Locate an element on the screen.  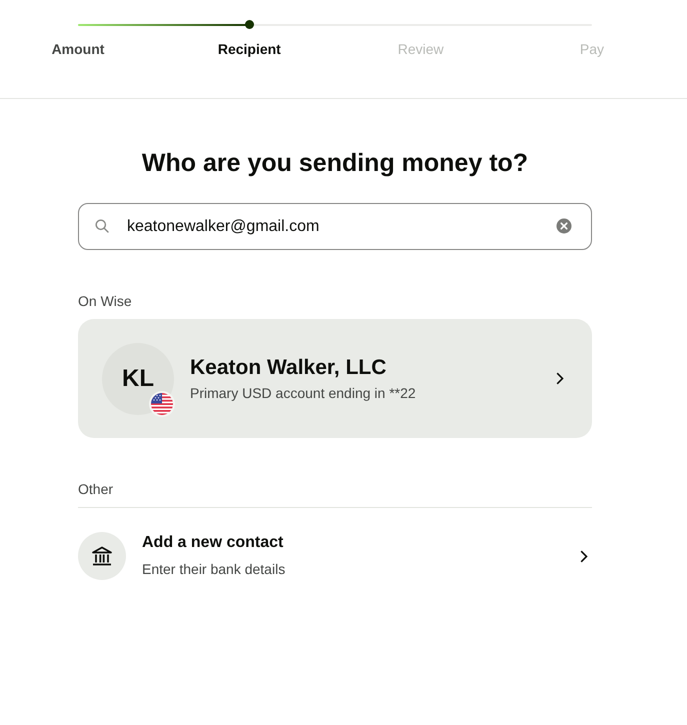
search-field: keatonewalker@gmail.com is located at coordinates (335, 226).